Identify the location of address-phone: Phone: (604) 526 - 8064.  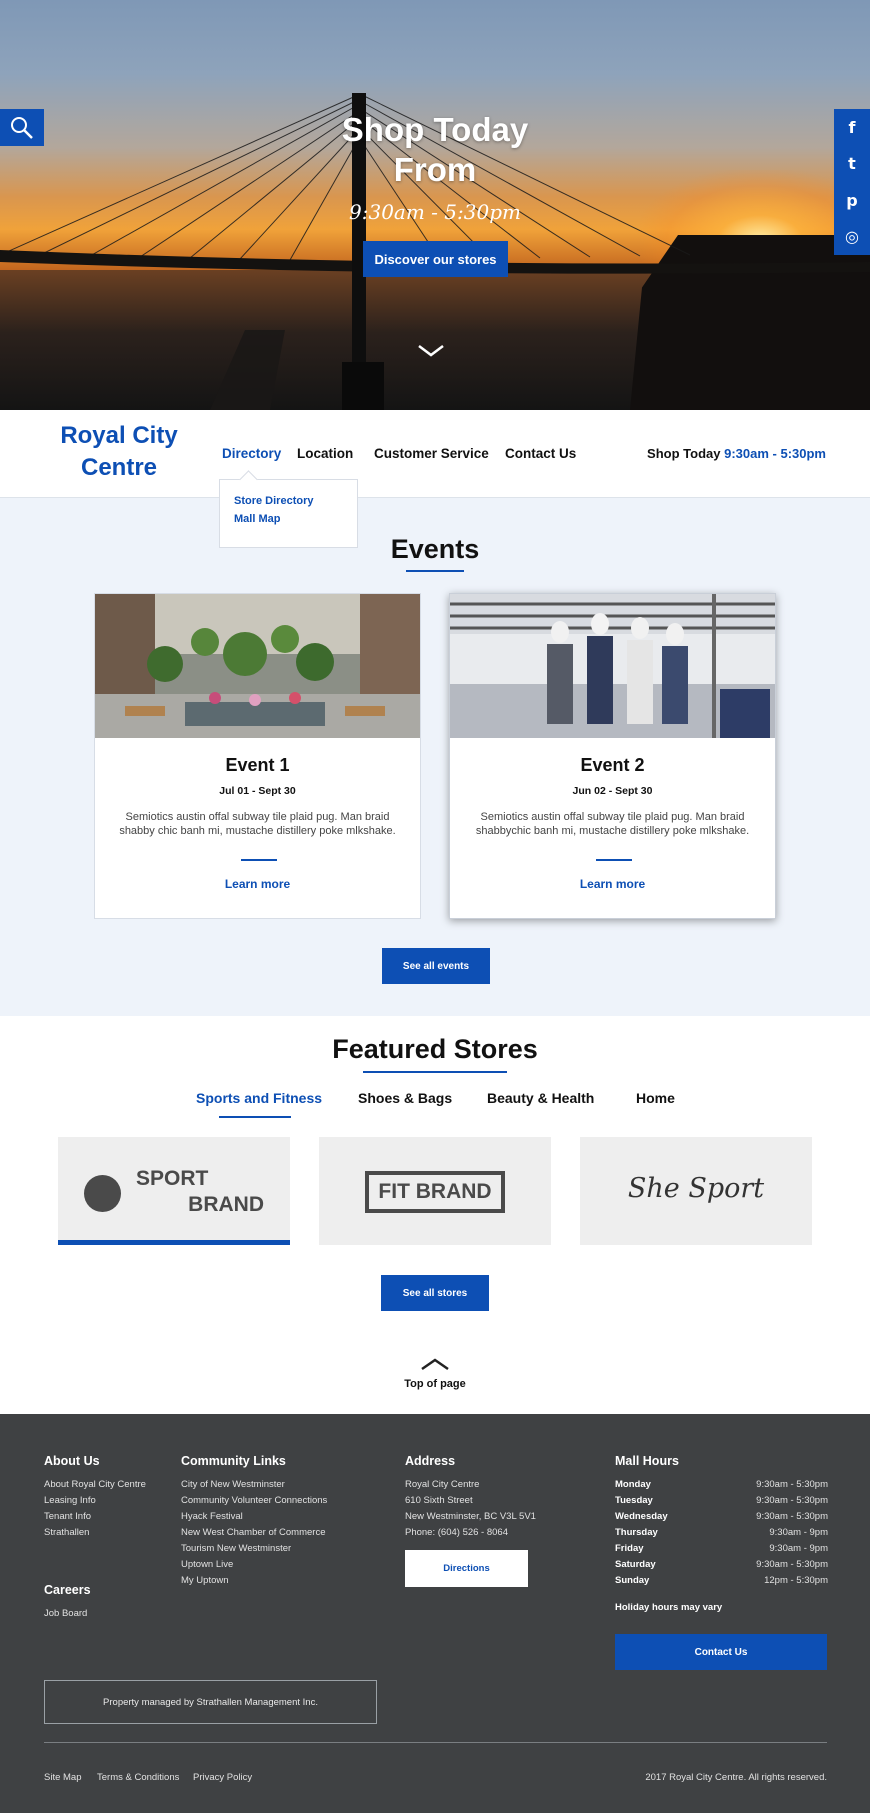
(470, 1533).